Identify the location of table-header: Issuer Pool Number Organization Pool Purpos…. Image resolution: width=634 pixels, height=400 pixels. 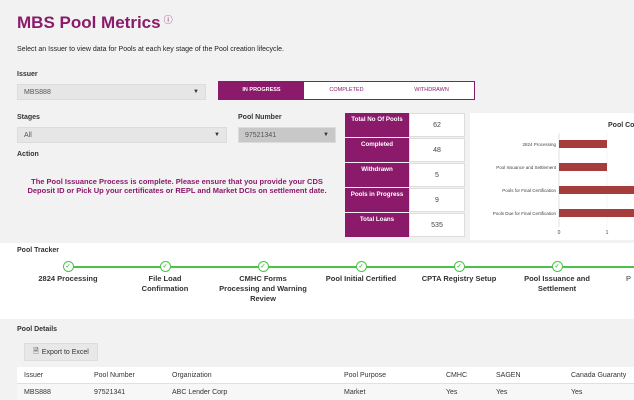
(325, 375).